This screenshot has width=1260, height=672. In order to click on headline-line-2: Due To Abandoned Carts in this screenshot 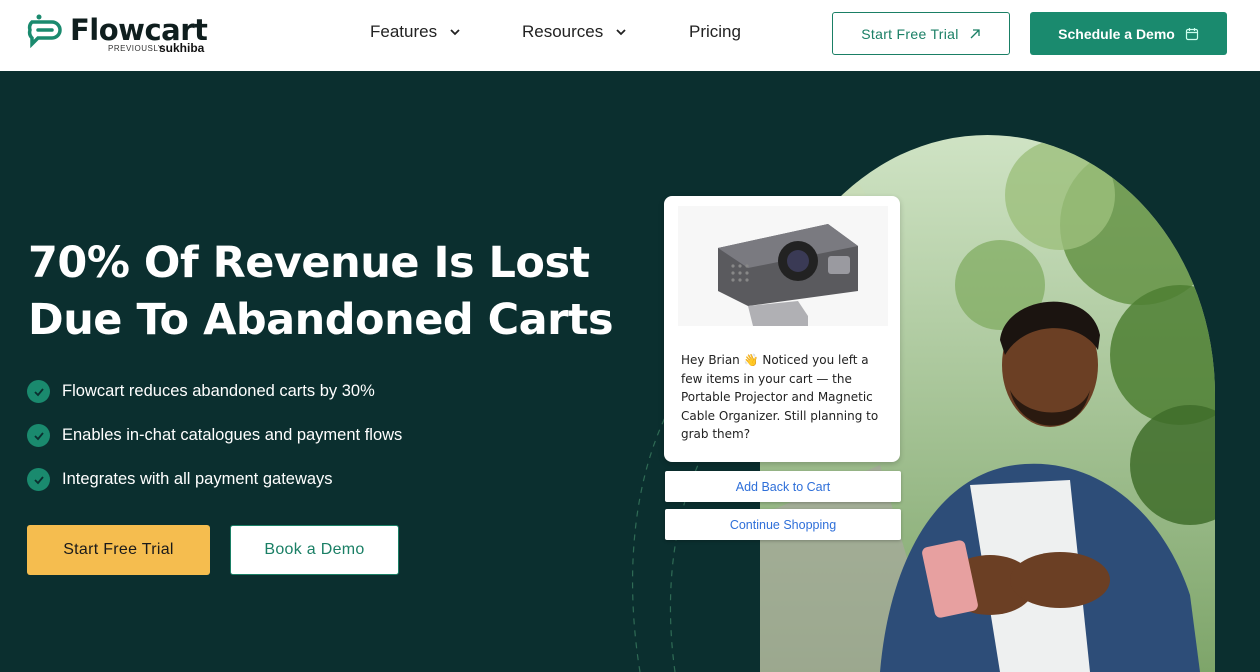, I will do `click(321, 320)`.